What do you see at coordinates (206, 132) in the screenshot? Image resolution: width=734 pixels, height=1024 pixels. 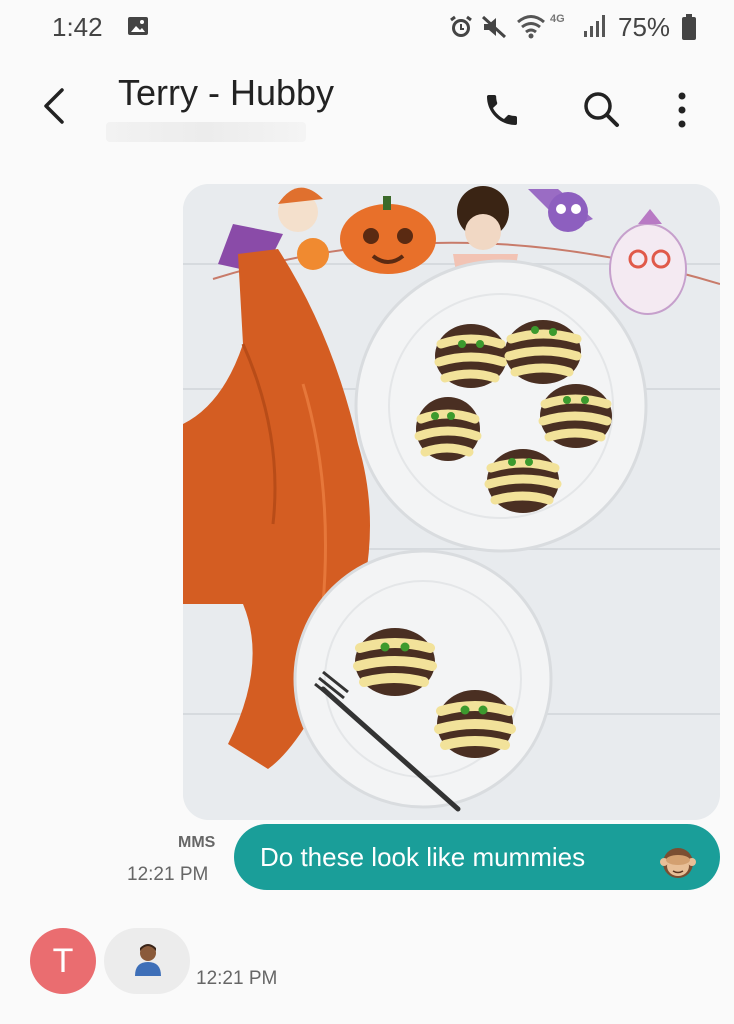 I see `contact-number-redacted` at bounding box center [206, 132].